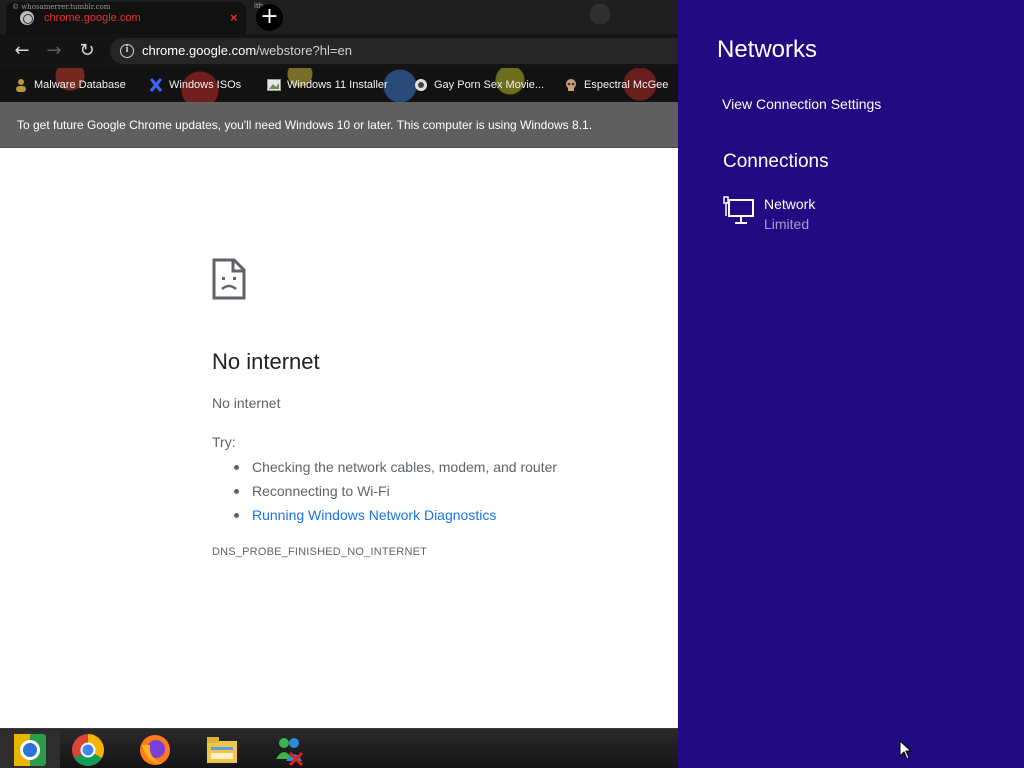  I want to click on tab-title: chrome.google.com, so click(92, 18).